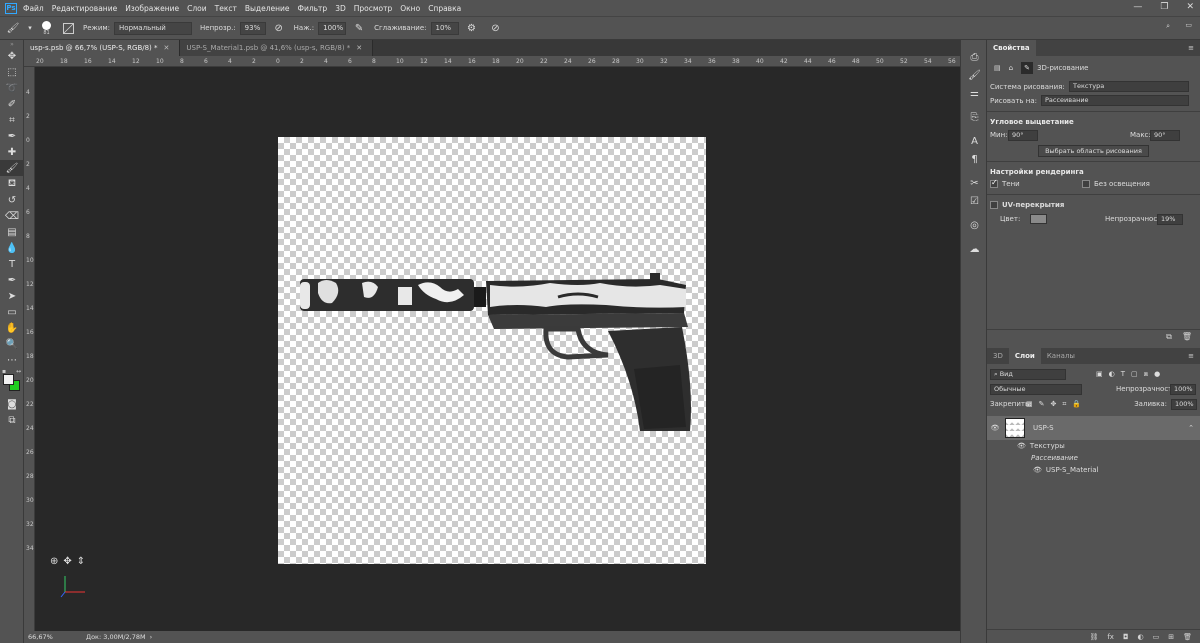 This screenshot has height=643, width=1200. I want to click on menu-type: Текст, so click(226, 8).